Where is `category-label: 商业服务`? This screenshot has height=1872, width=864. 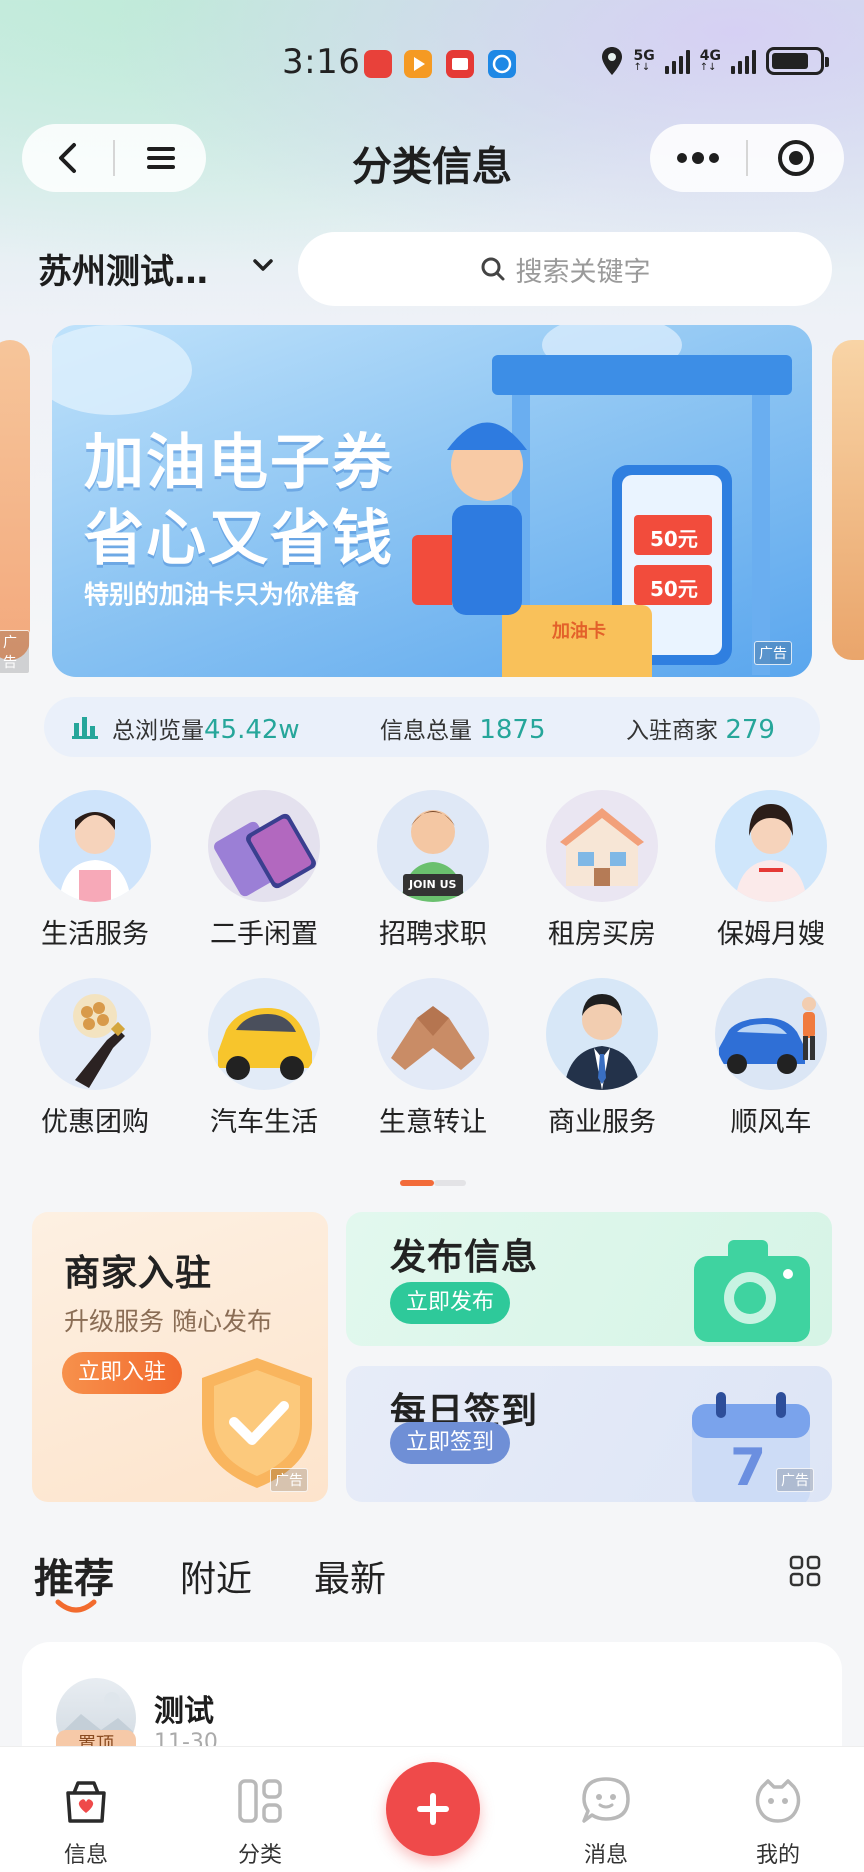
category-label: 商业服务 is located at coordinates (602, 1122).